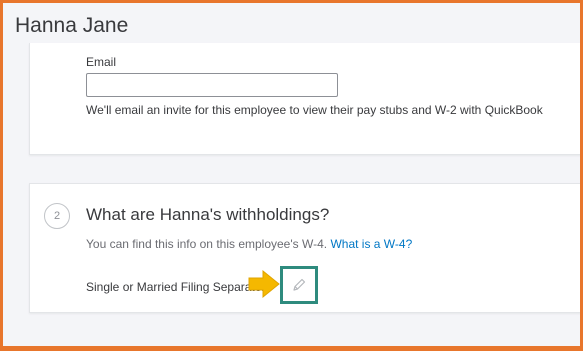 The width and height of the screenshot is (583, 351). What do you see at coordinates (371, 244) in the screenshot?
I see `what-is-w4-link: What is a W-4?` at bounding box center [371, 244].